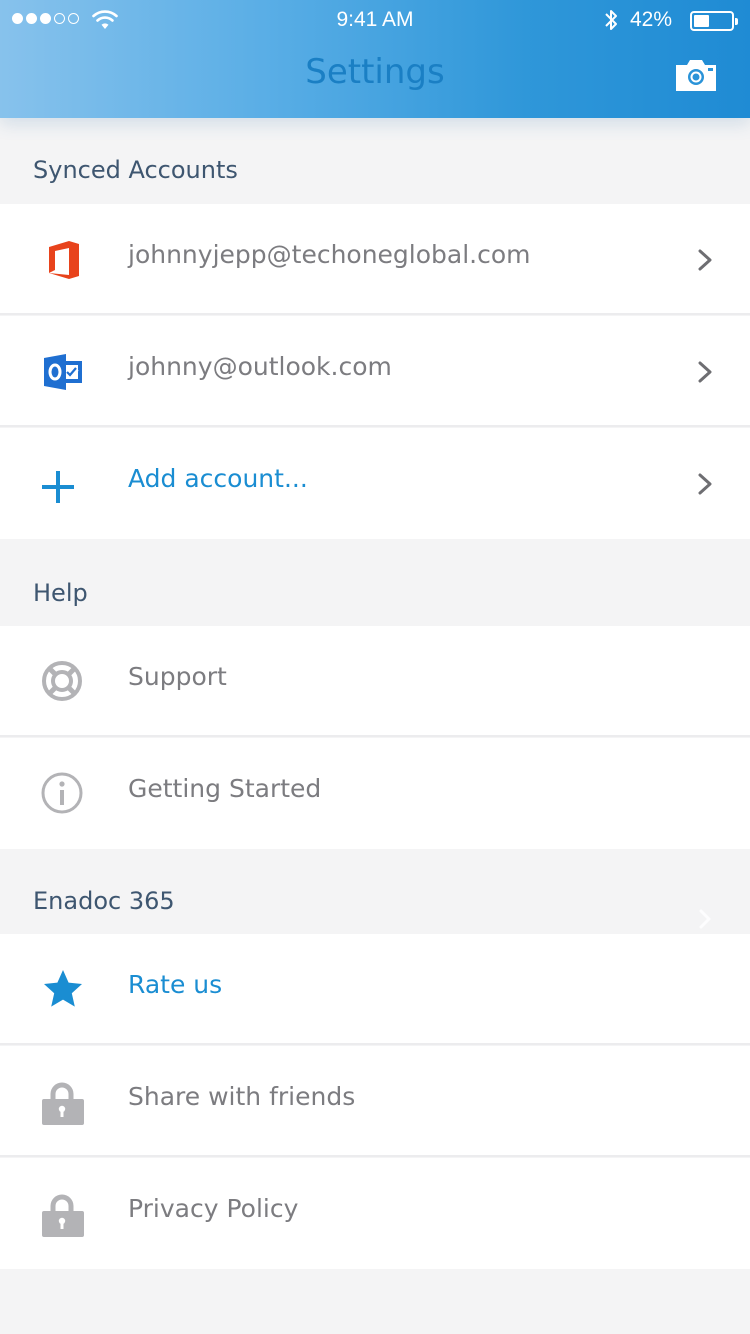  Describe the element at coordinates (213, 1208) in the screenshot. I see `privacy-policy-label: Privacy Policy` at that location.